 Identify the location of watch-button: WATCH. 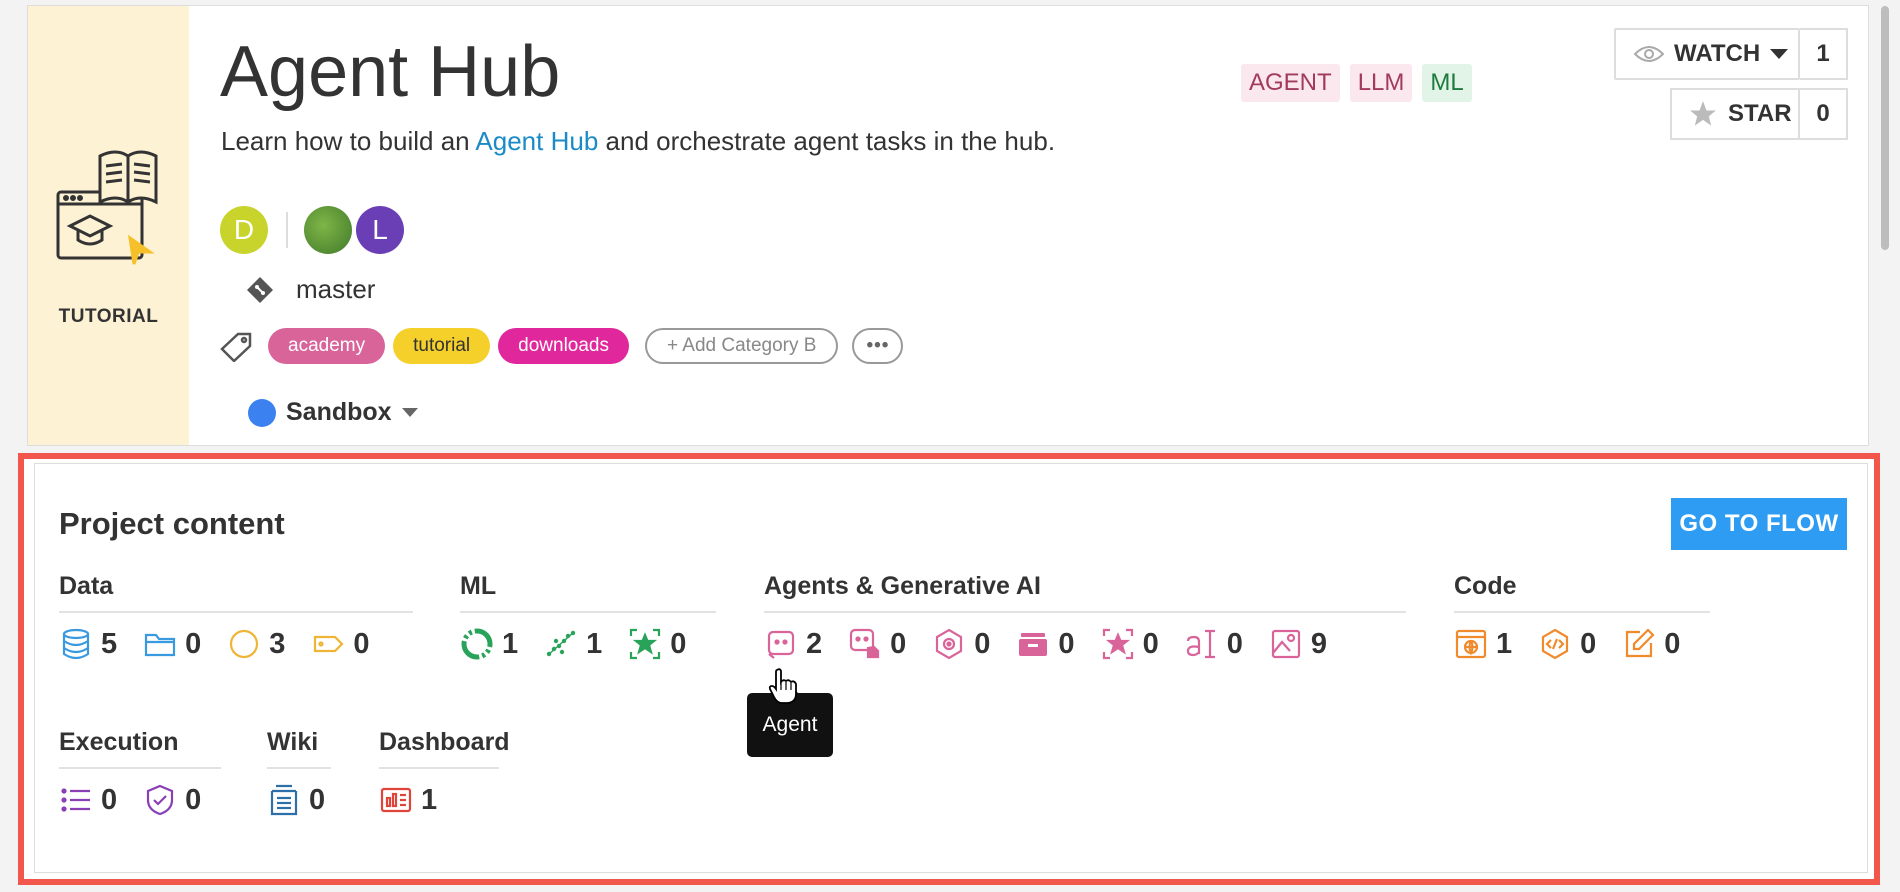
(1707, 54).